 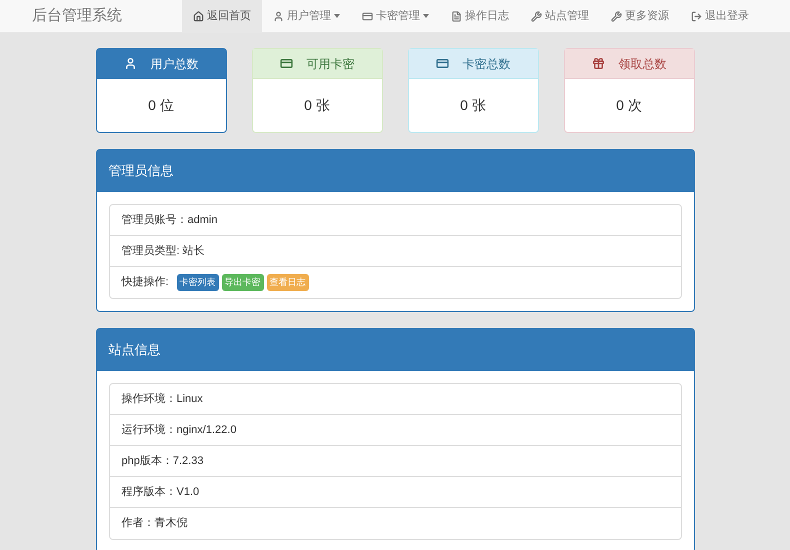 What do you see at coordinates (330, 64) in the screenshot?
I see `stat-title: 可用卡密` at bounding box center [330, 64].